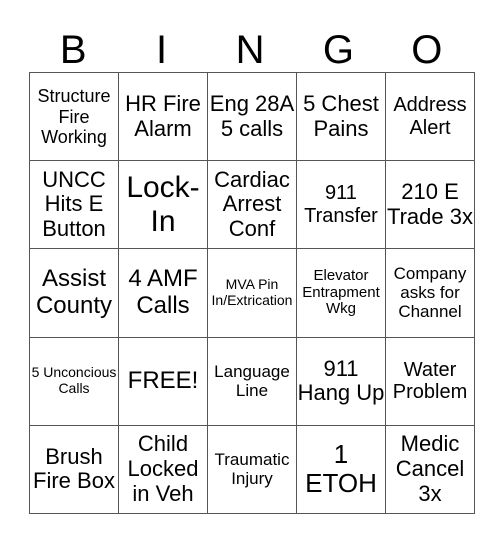 The height and width of the screenshot is (544, 500). I want to click on bingo-cell: 210 E Trade 3x, so click(430, 205).